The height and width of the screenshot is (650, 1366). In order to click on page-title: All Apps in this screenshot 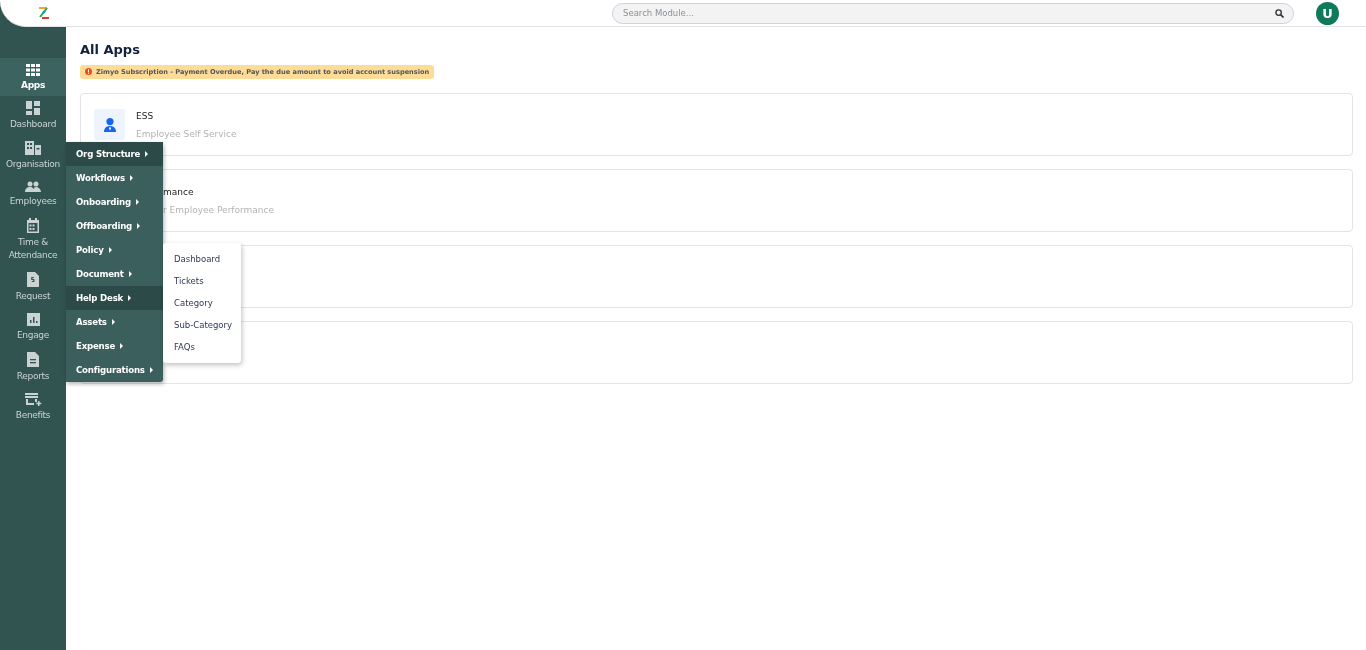, I will do `click(110, 49)`.